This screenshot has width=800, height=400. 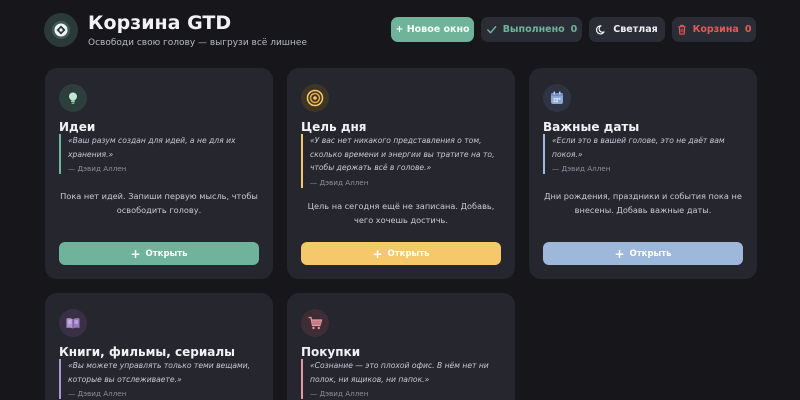 I want to click on target-icon, so click(x=315, y=98).